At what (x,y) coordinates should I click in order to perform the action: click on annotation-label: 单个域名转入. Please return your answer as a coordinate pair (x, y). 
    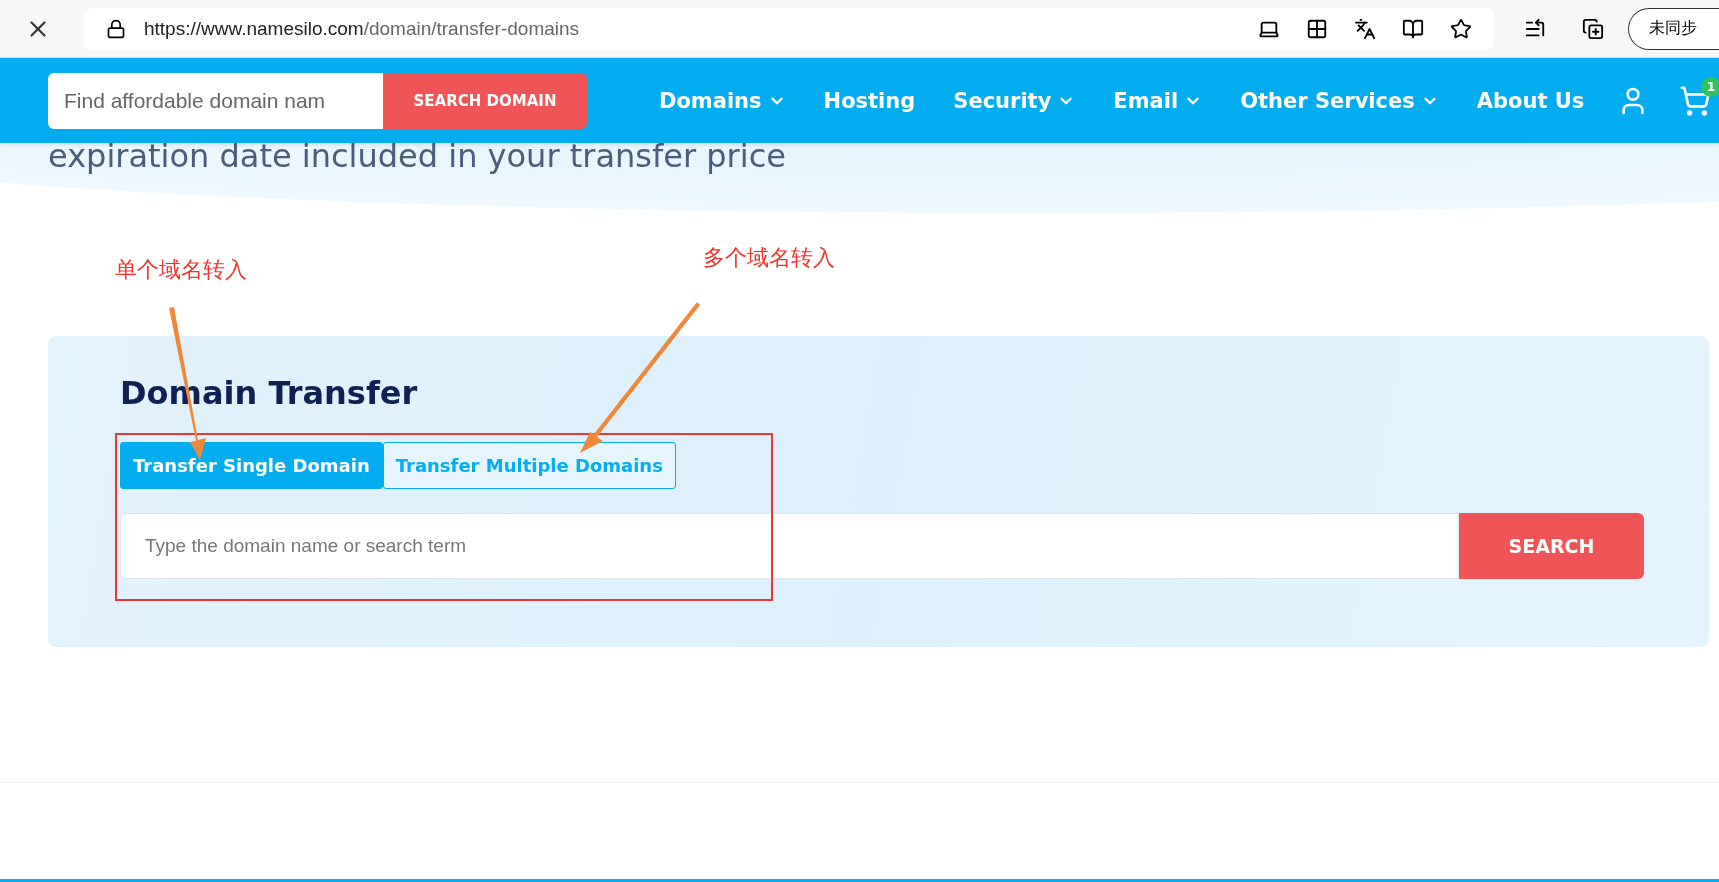
    Looking at the image, I should click on (181, 270).